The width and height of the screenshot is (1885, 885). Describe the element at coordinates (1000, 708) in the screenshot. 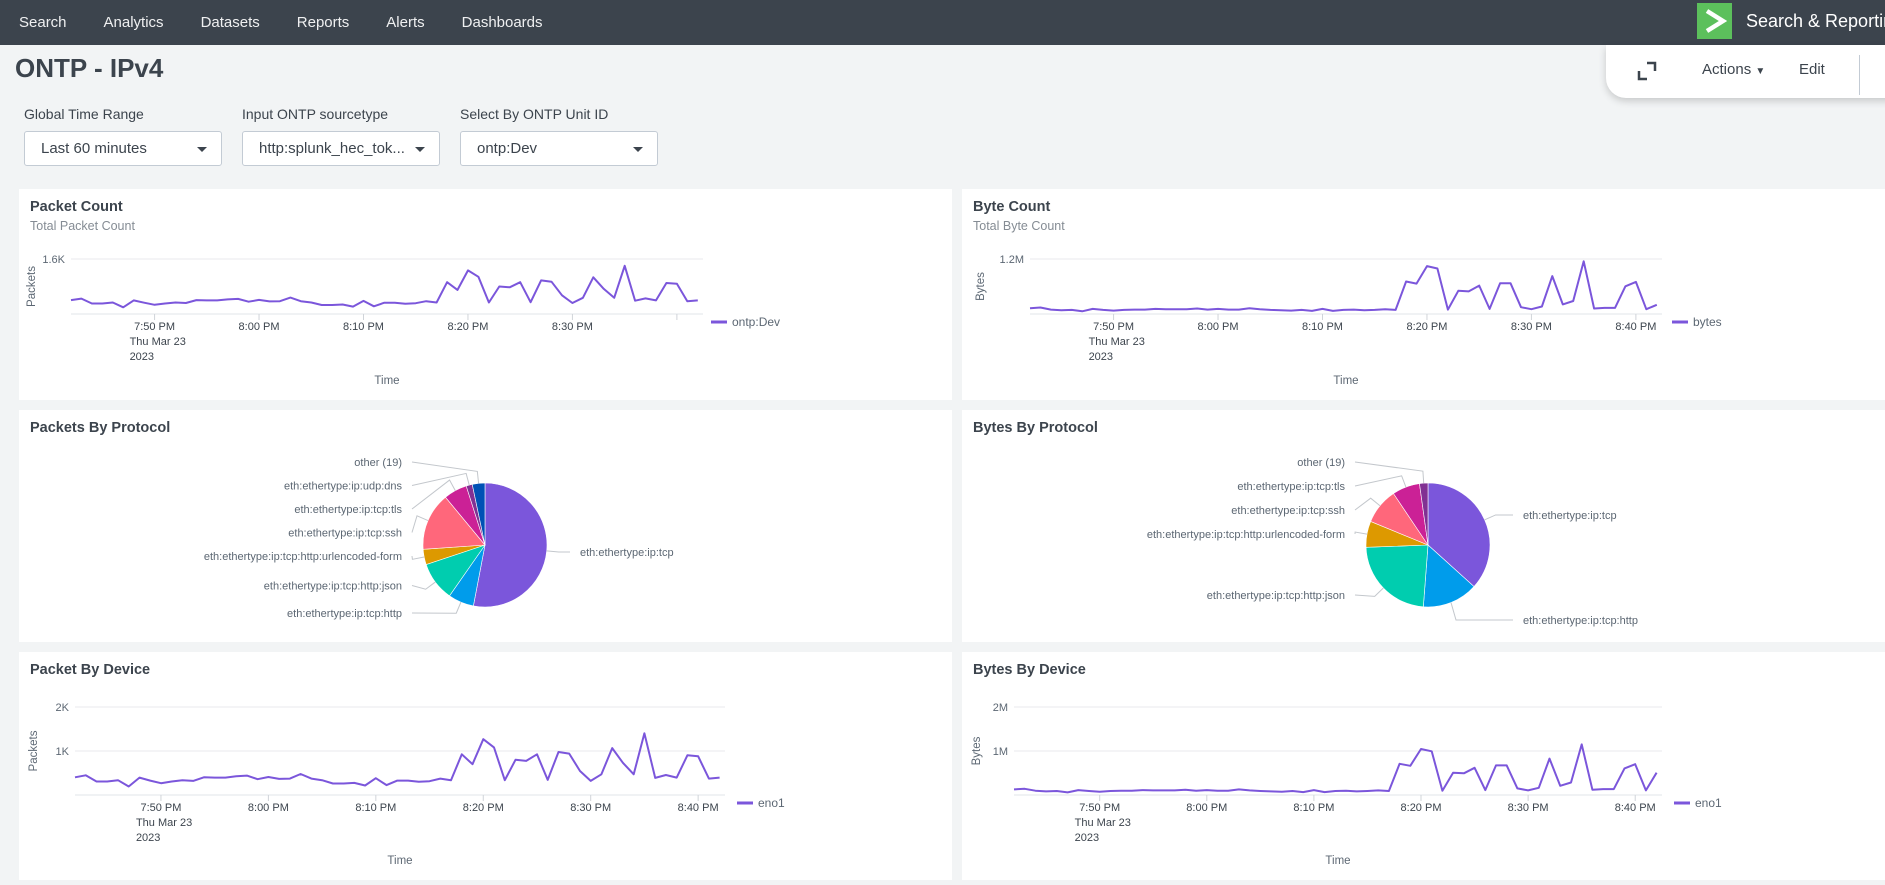

I see `y-tick-label: 2M` at that location.